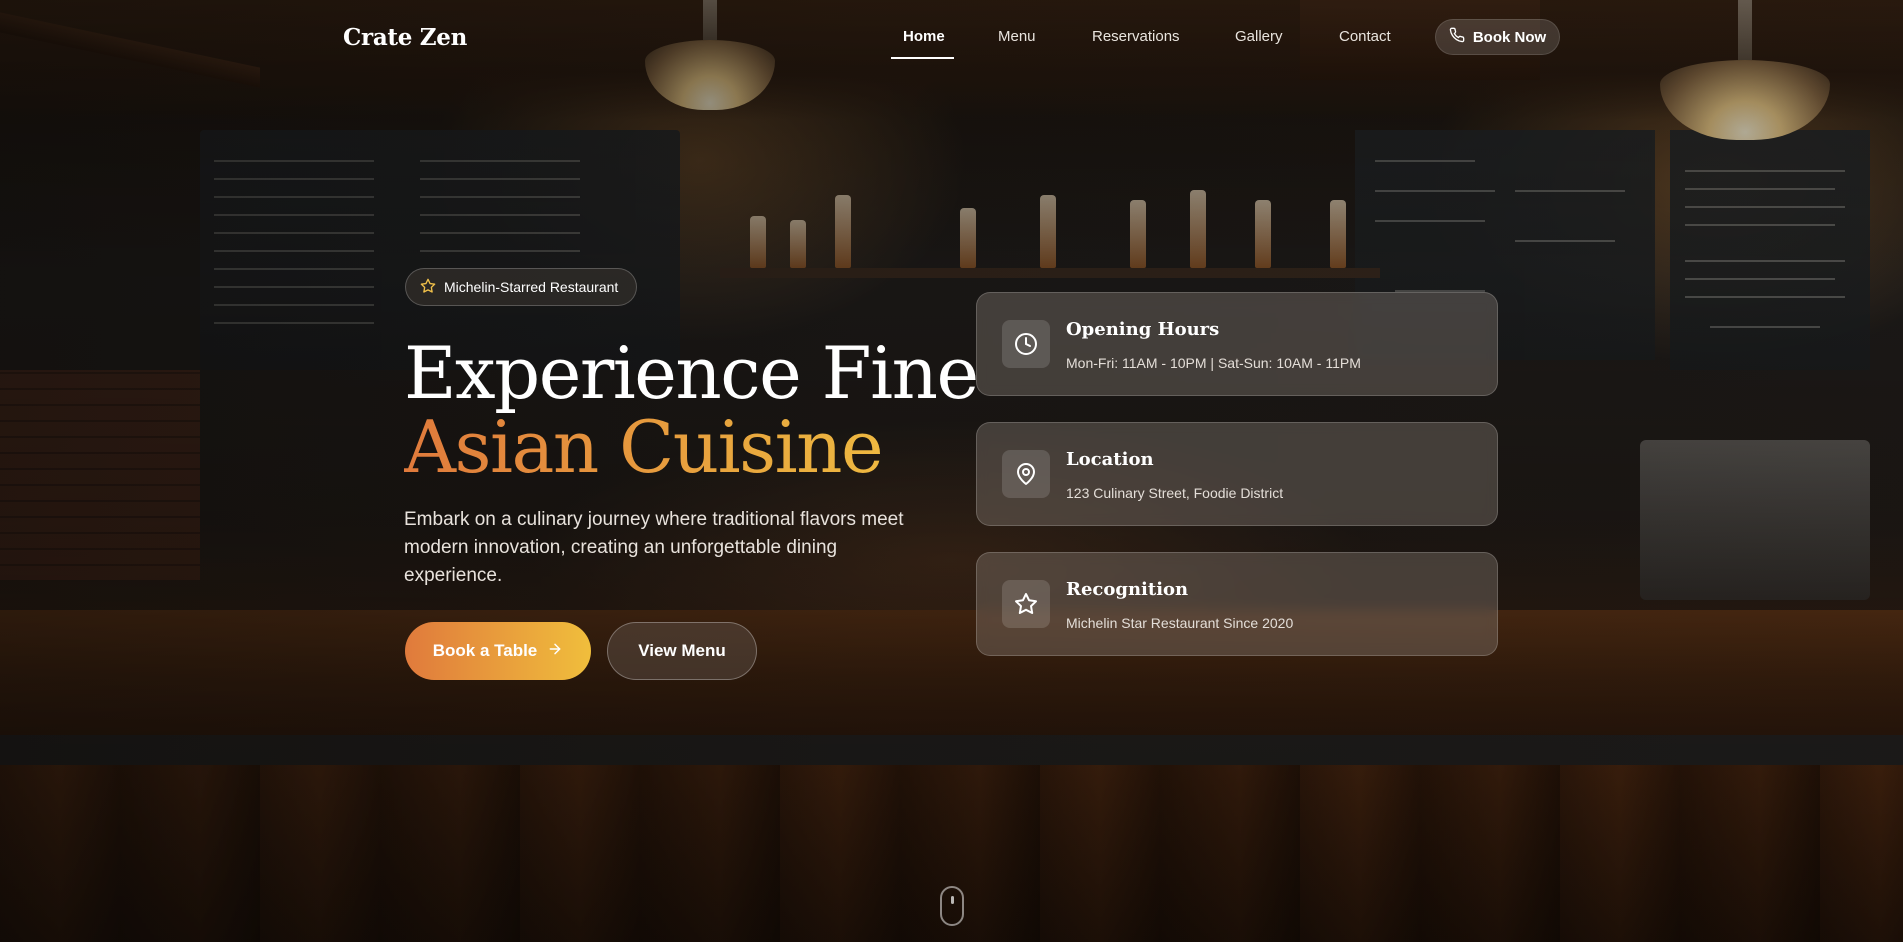 Image resolution: width=1903 pixels, height=942 pixels. I want to click on phone-icon, so click(1457, 37).